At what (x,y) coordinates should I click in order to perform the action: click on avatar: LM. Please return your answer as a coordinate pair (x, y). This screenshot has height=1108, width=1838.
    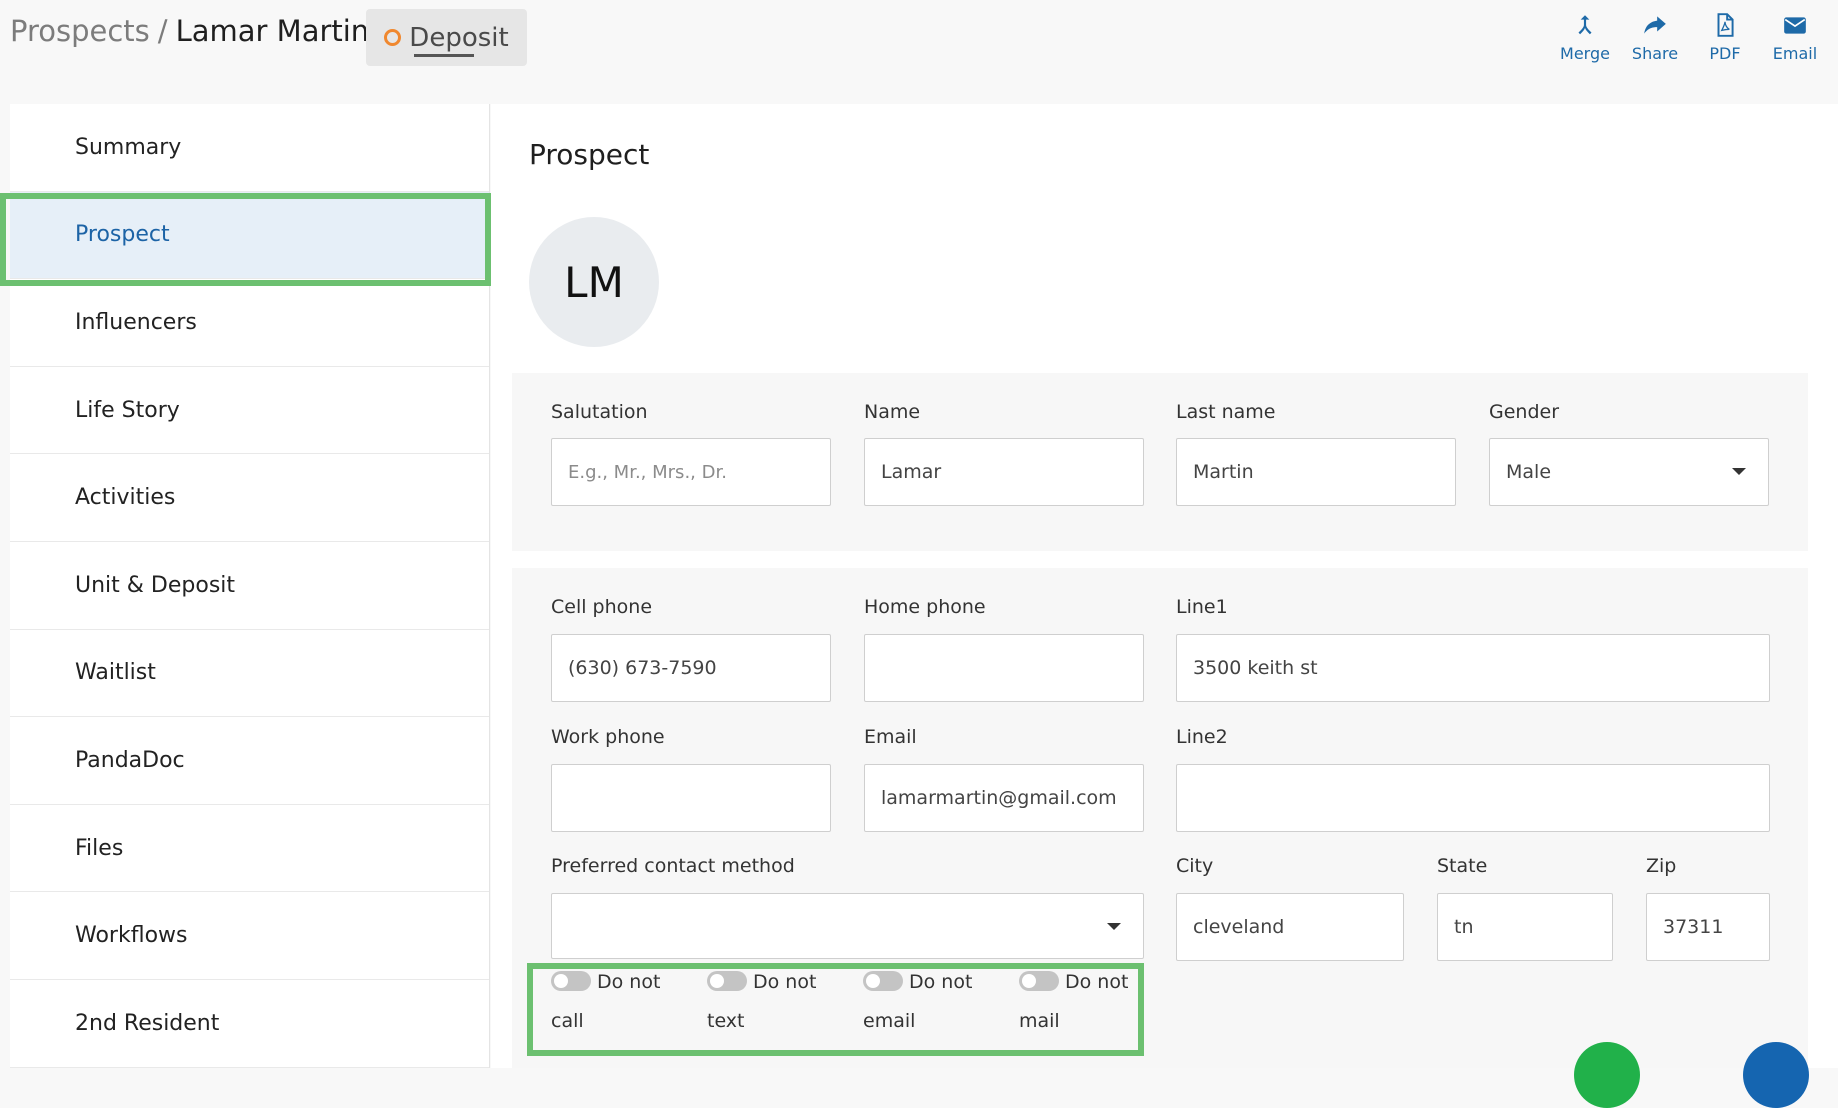
    Looking at the image, I should click on (594, 282).